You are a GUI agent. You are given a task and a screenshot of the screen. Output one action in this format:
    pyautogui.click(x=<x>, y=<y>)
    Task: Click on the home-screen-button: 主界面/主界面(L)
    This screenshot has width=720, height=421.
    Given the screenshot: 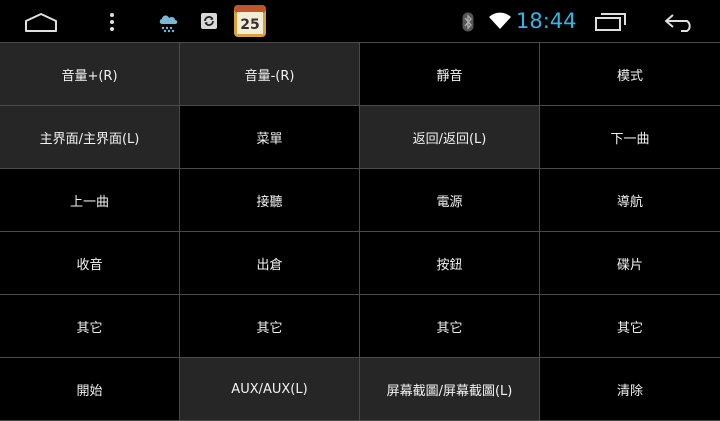 What is the action you would take?
    pyautogui.click(x=90, y=137)
    